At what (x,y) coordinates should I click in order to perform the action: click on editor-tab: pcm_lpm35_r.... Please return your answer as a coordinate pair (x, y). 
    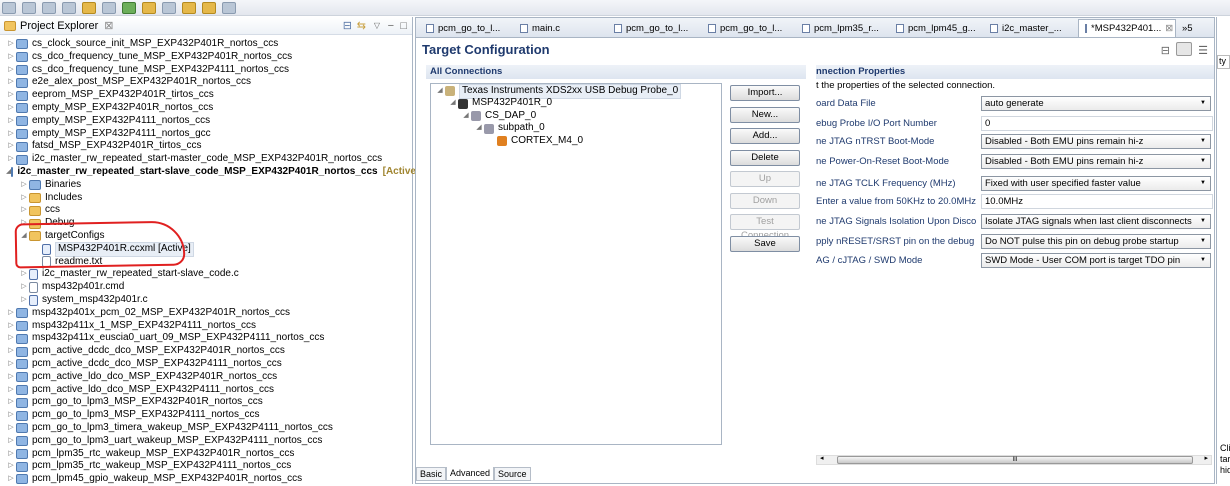
    Looking at the image, I should click on (843, 28).